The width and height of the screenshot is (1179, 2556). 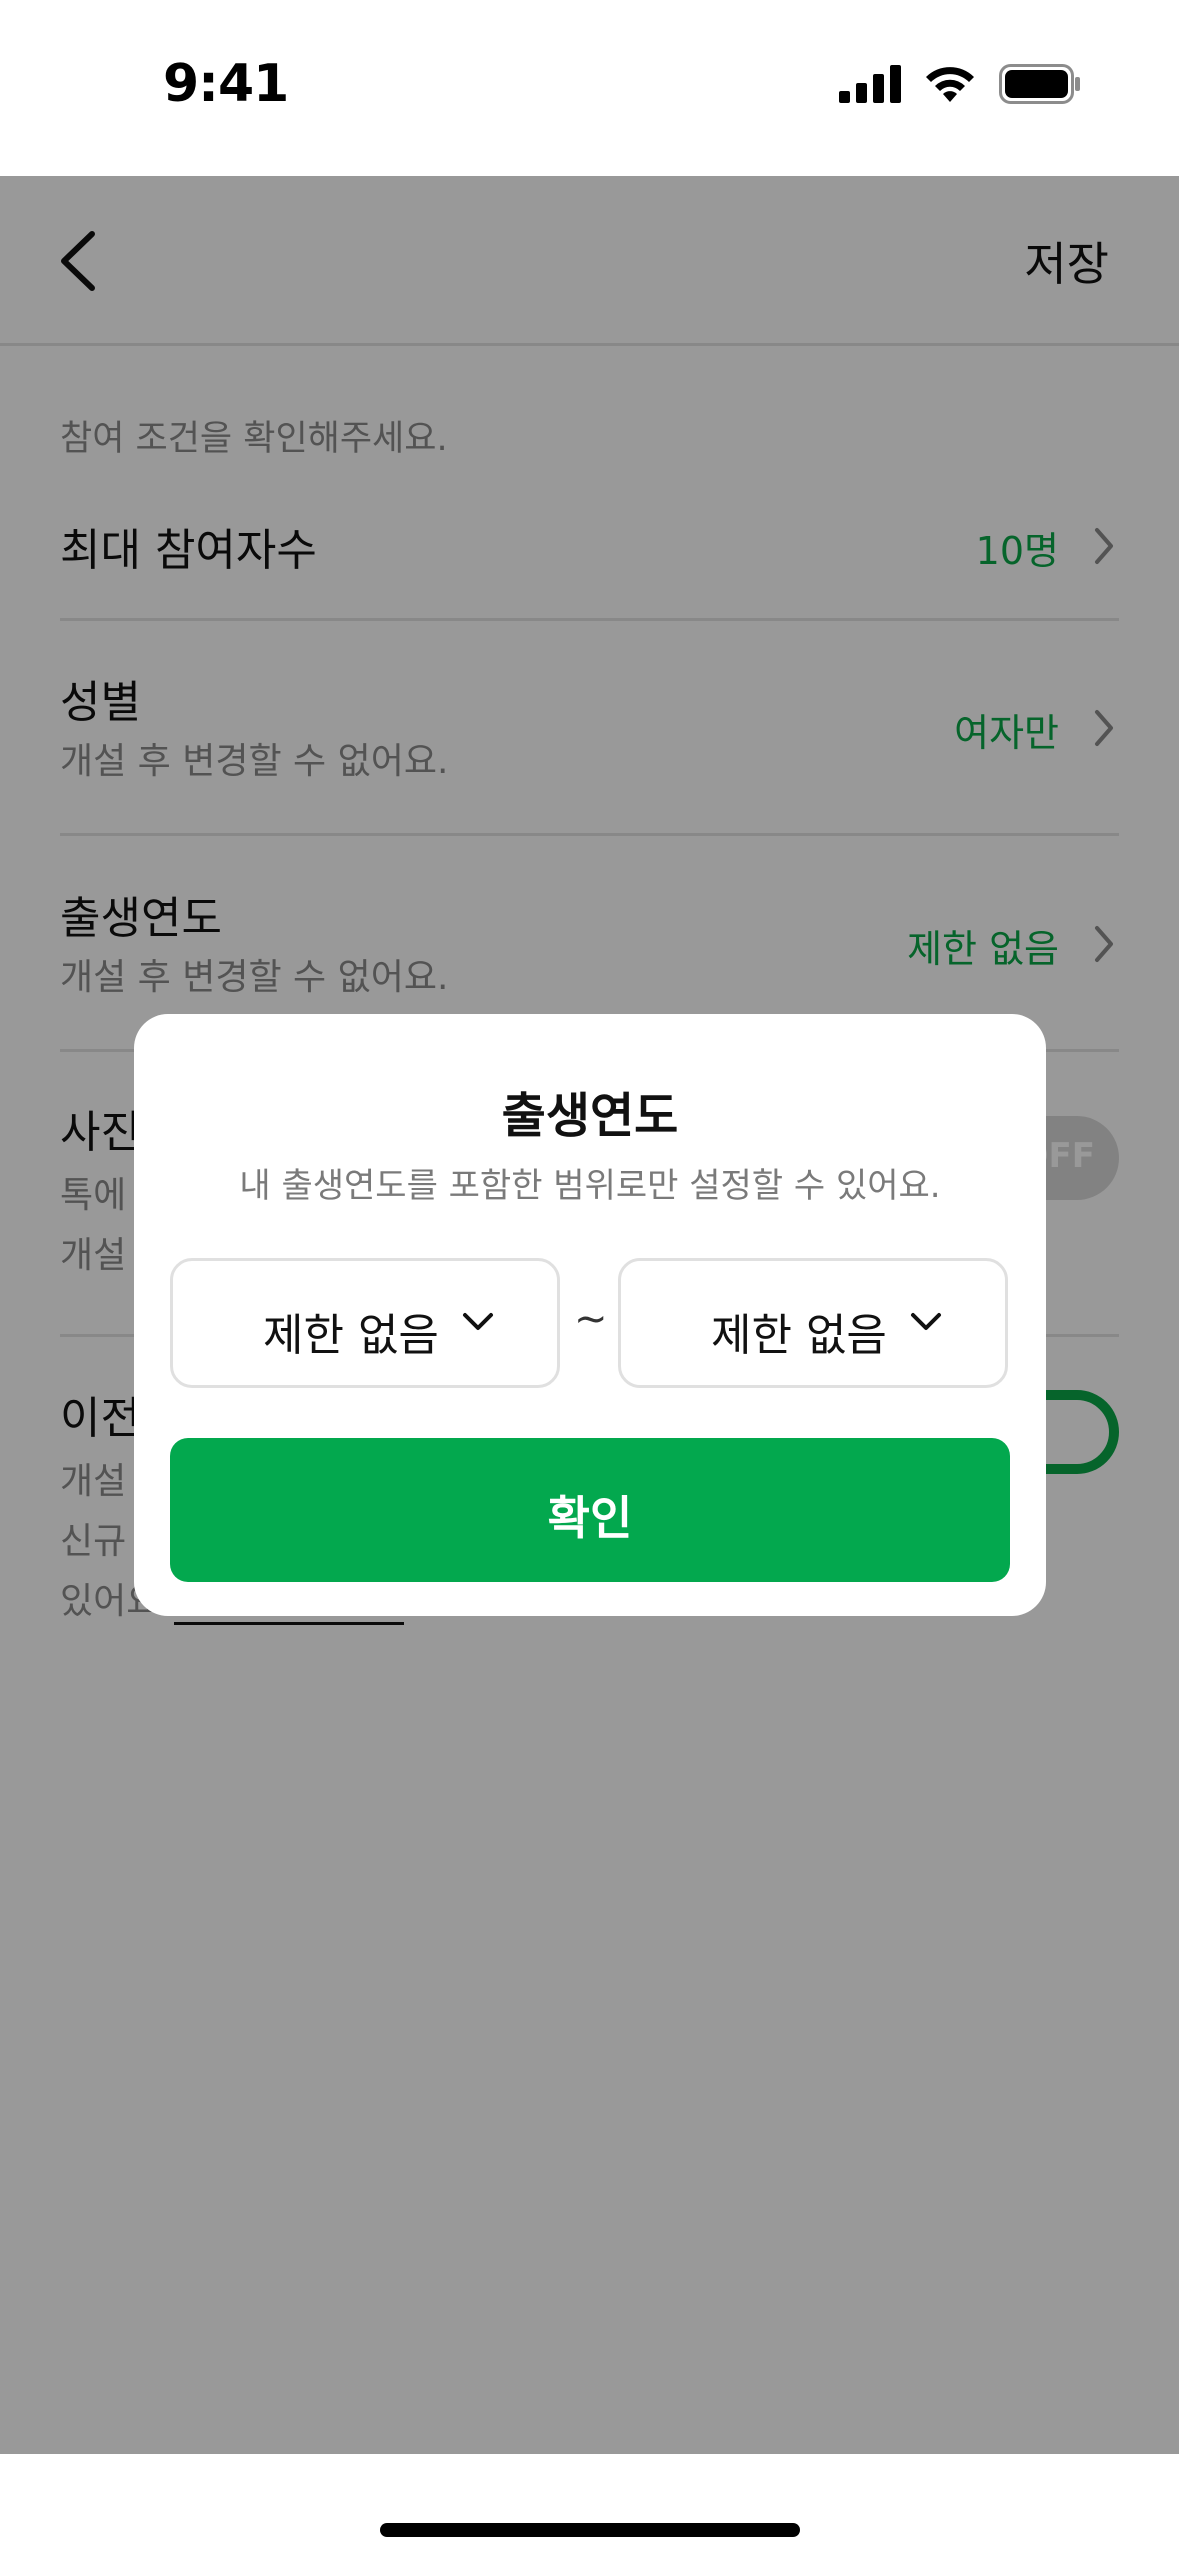 I want to click on from-year-select: 제한 없음, so click(x=365, y=1323).